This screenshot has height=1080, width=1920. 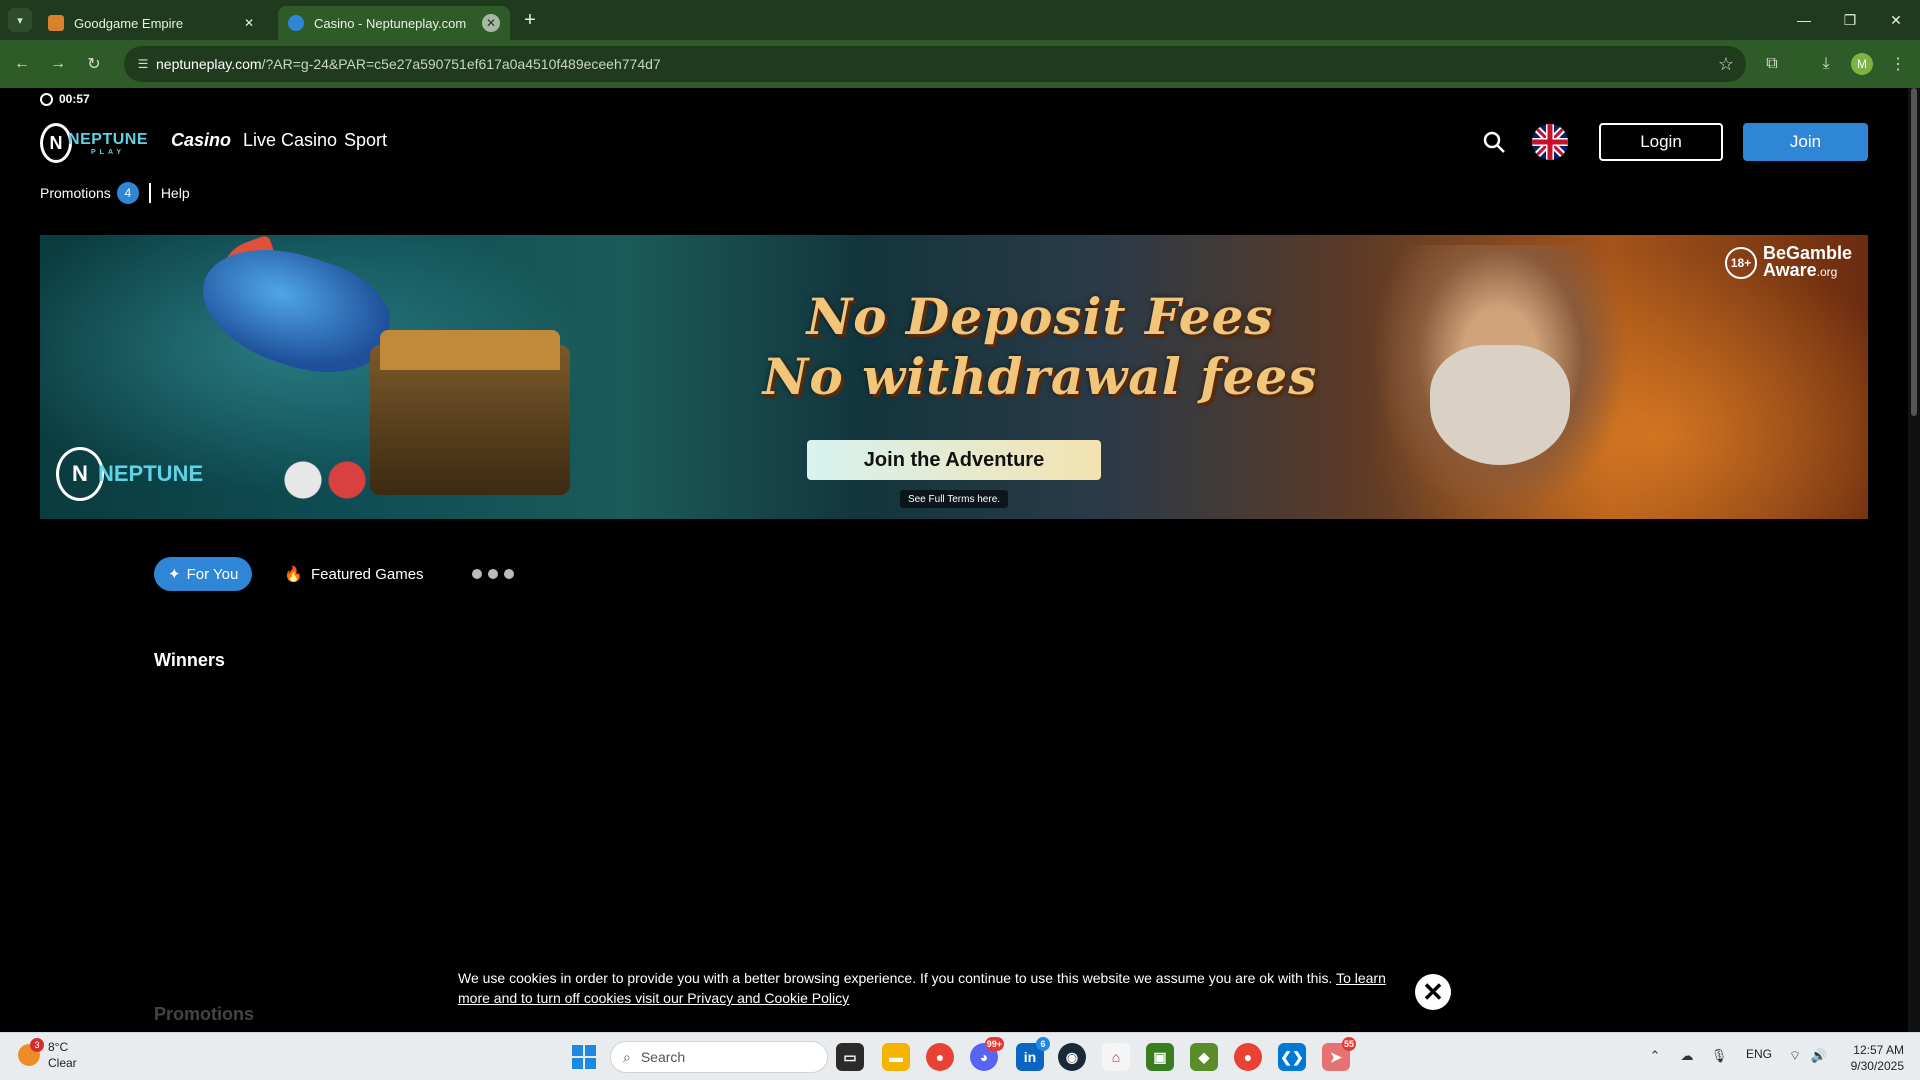 What do you see at coordinates (1819, 1056) in the screenshot?
I see `volume-icon: 🔊` at bounding box center [1819, 1056].